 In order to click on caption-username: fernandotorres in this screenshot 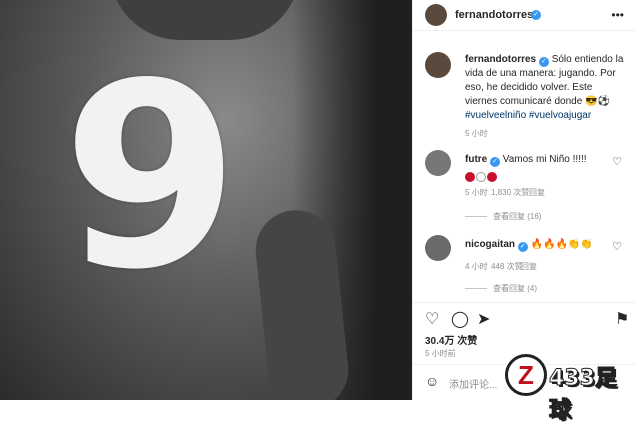, I will do `click(500, 59)`.